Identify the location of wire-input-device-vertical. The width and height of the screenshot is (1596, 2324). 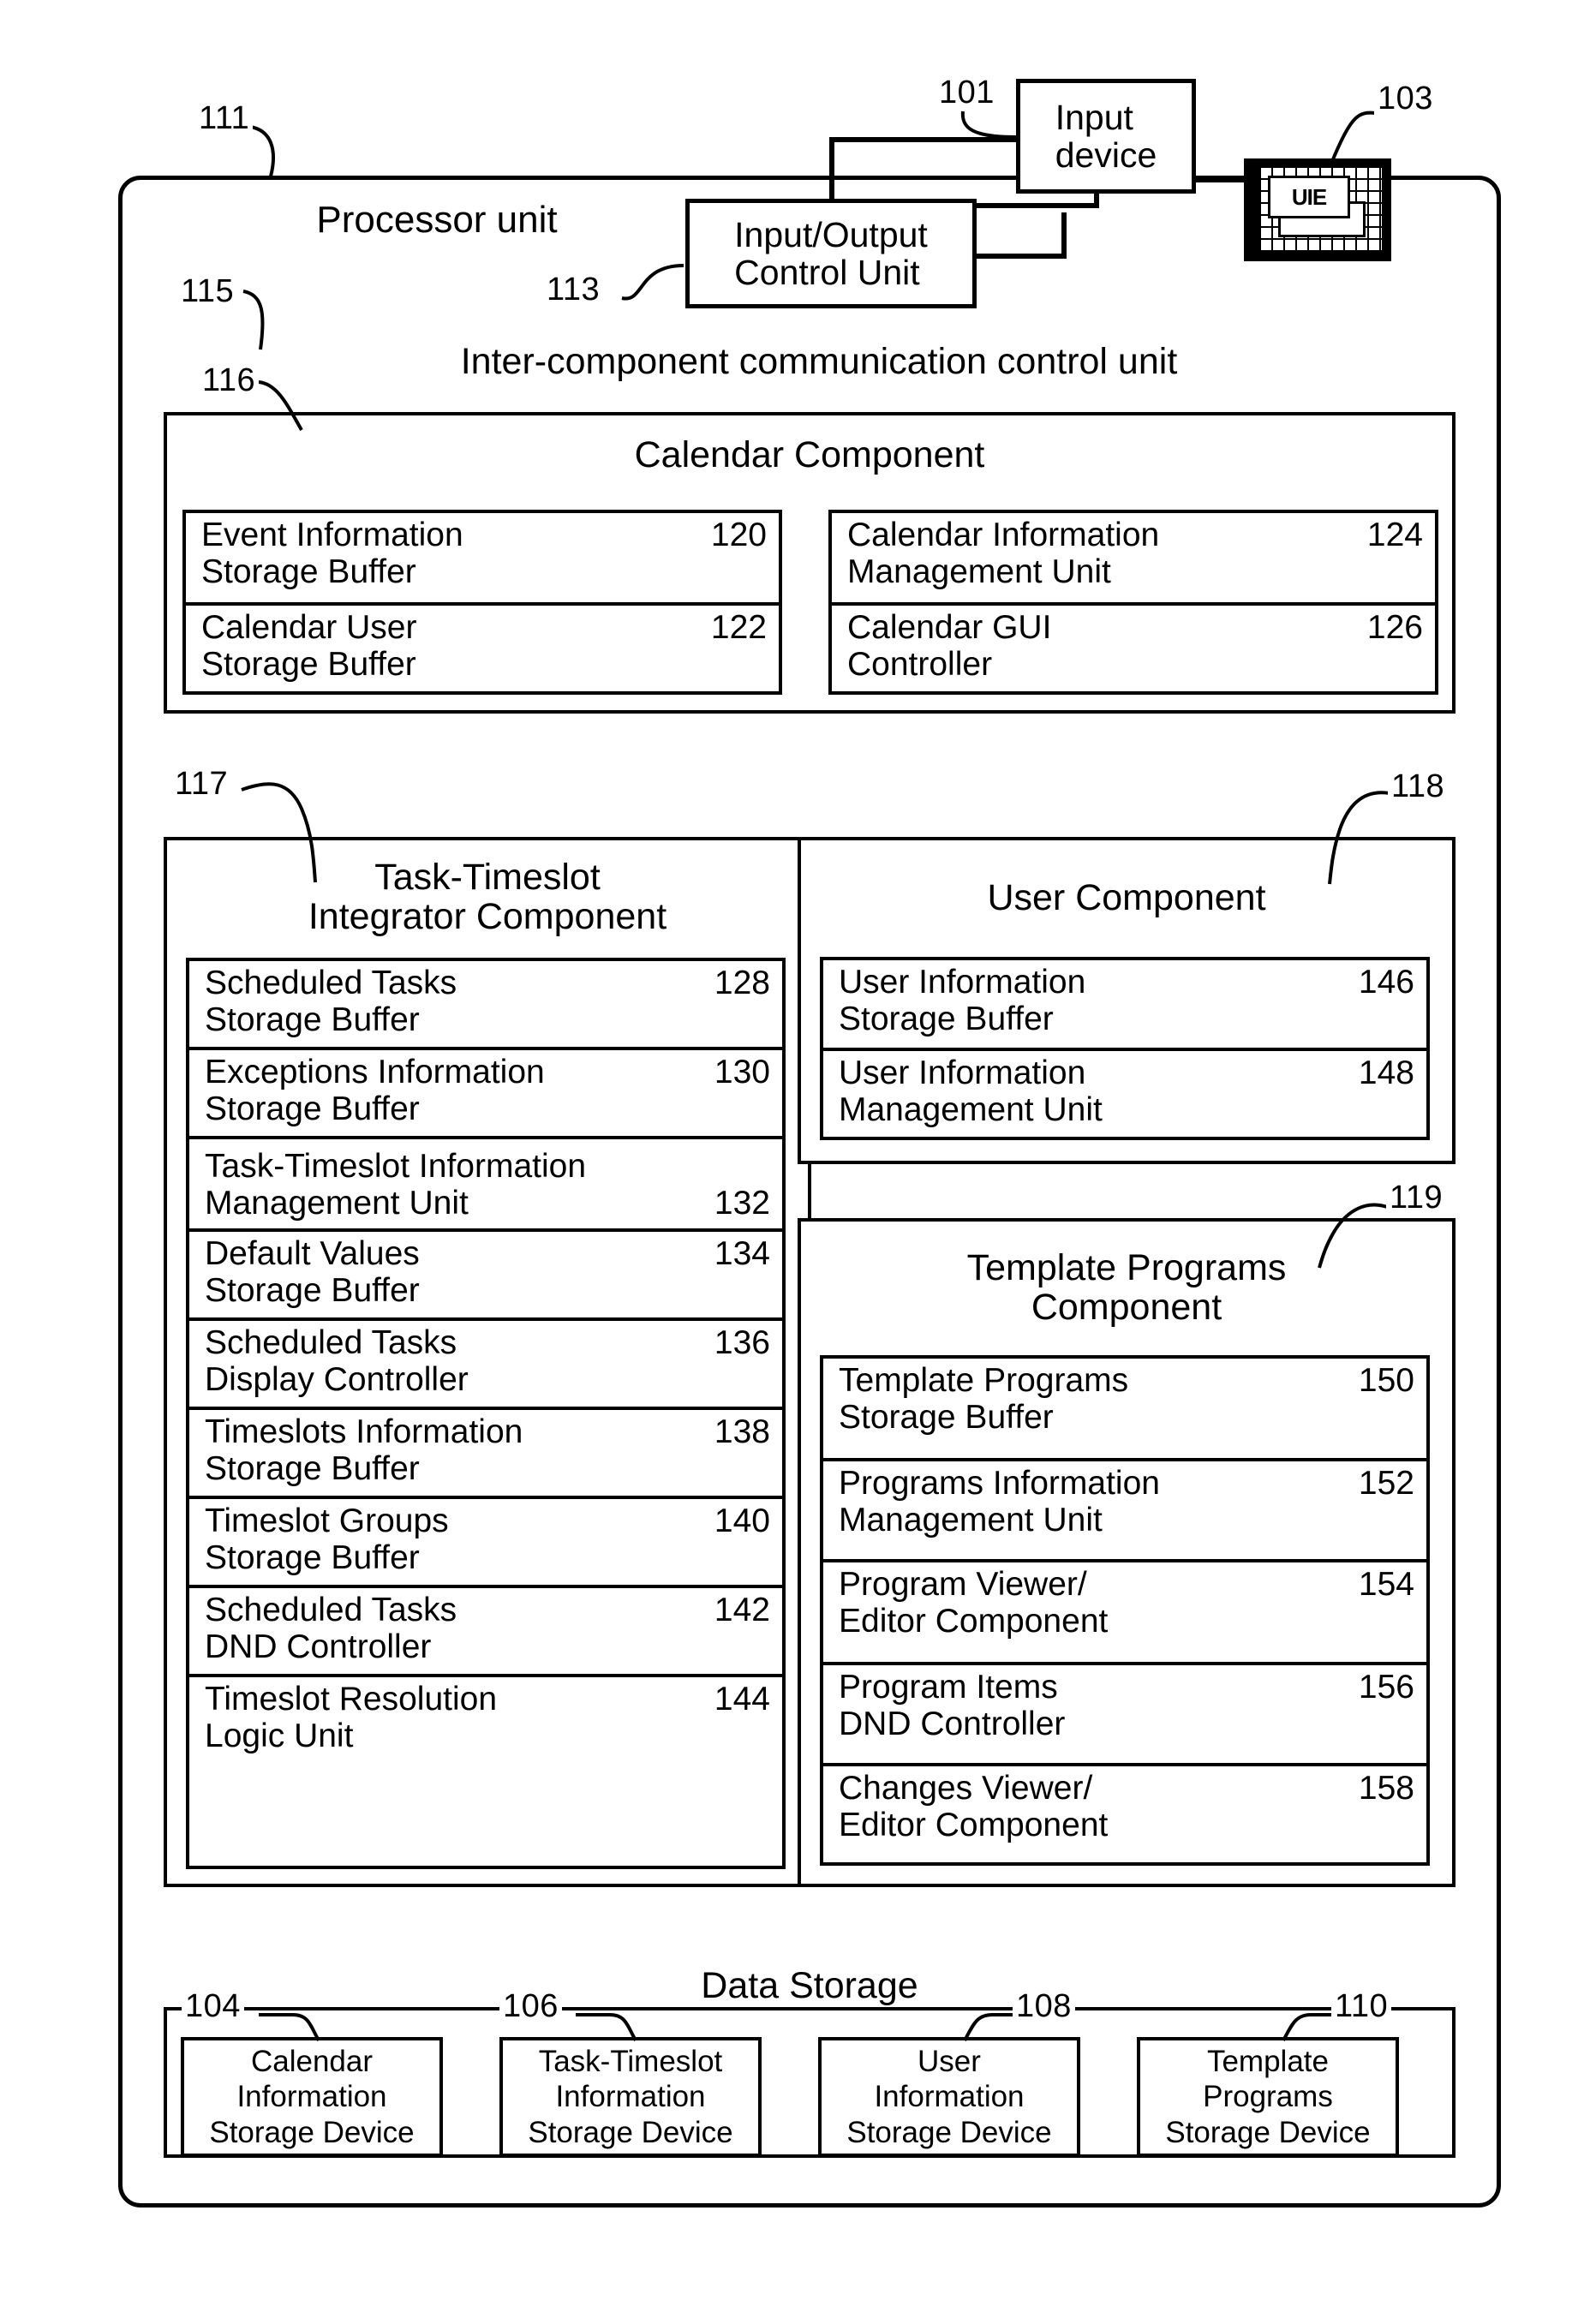
(832, 171).